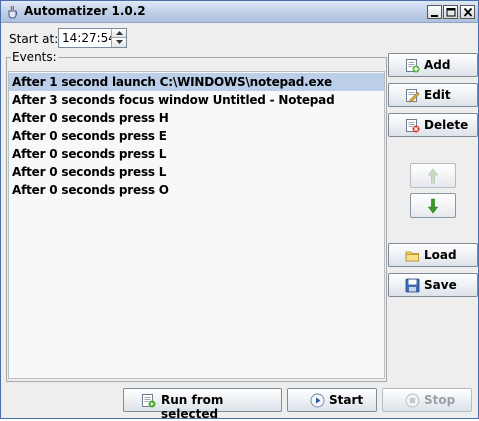 The image size is (479, 421). What do you see at coordinates (85, 11) in the screenshot?
I see `window-title: Automatizer 1.0.2` at bounding box center [85, 11].